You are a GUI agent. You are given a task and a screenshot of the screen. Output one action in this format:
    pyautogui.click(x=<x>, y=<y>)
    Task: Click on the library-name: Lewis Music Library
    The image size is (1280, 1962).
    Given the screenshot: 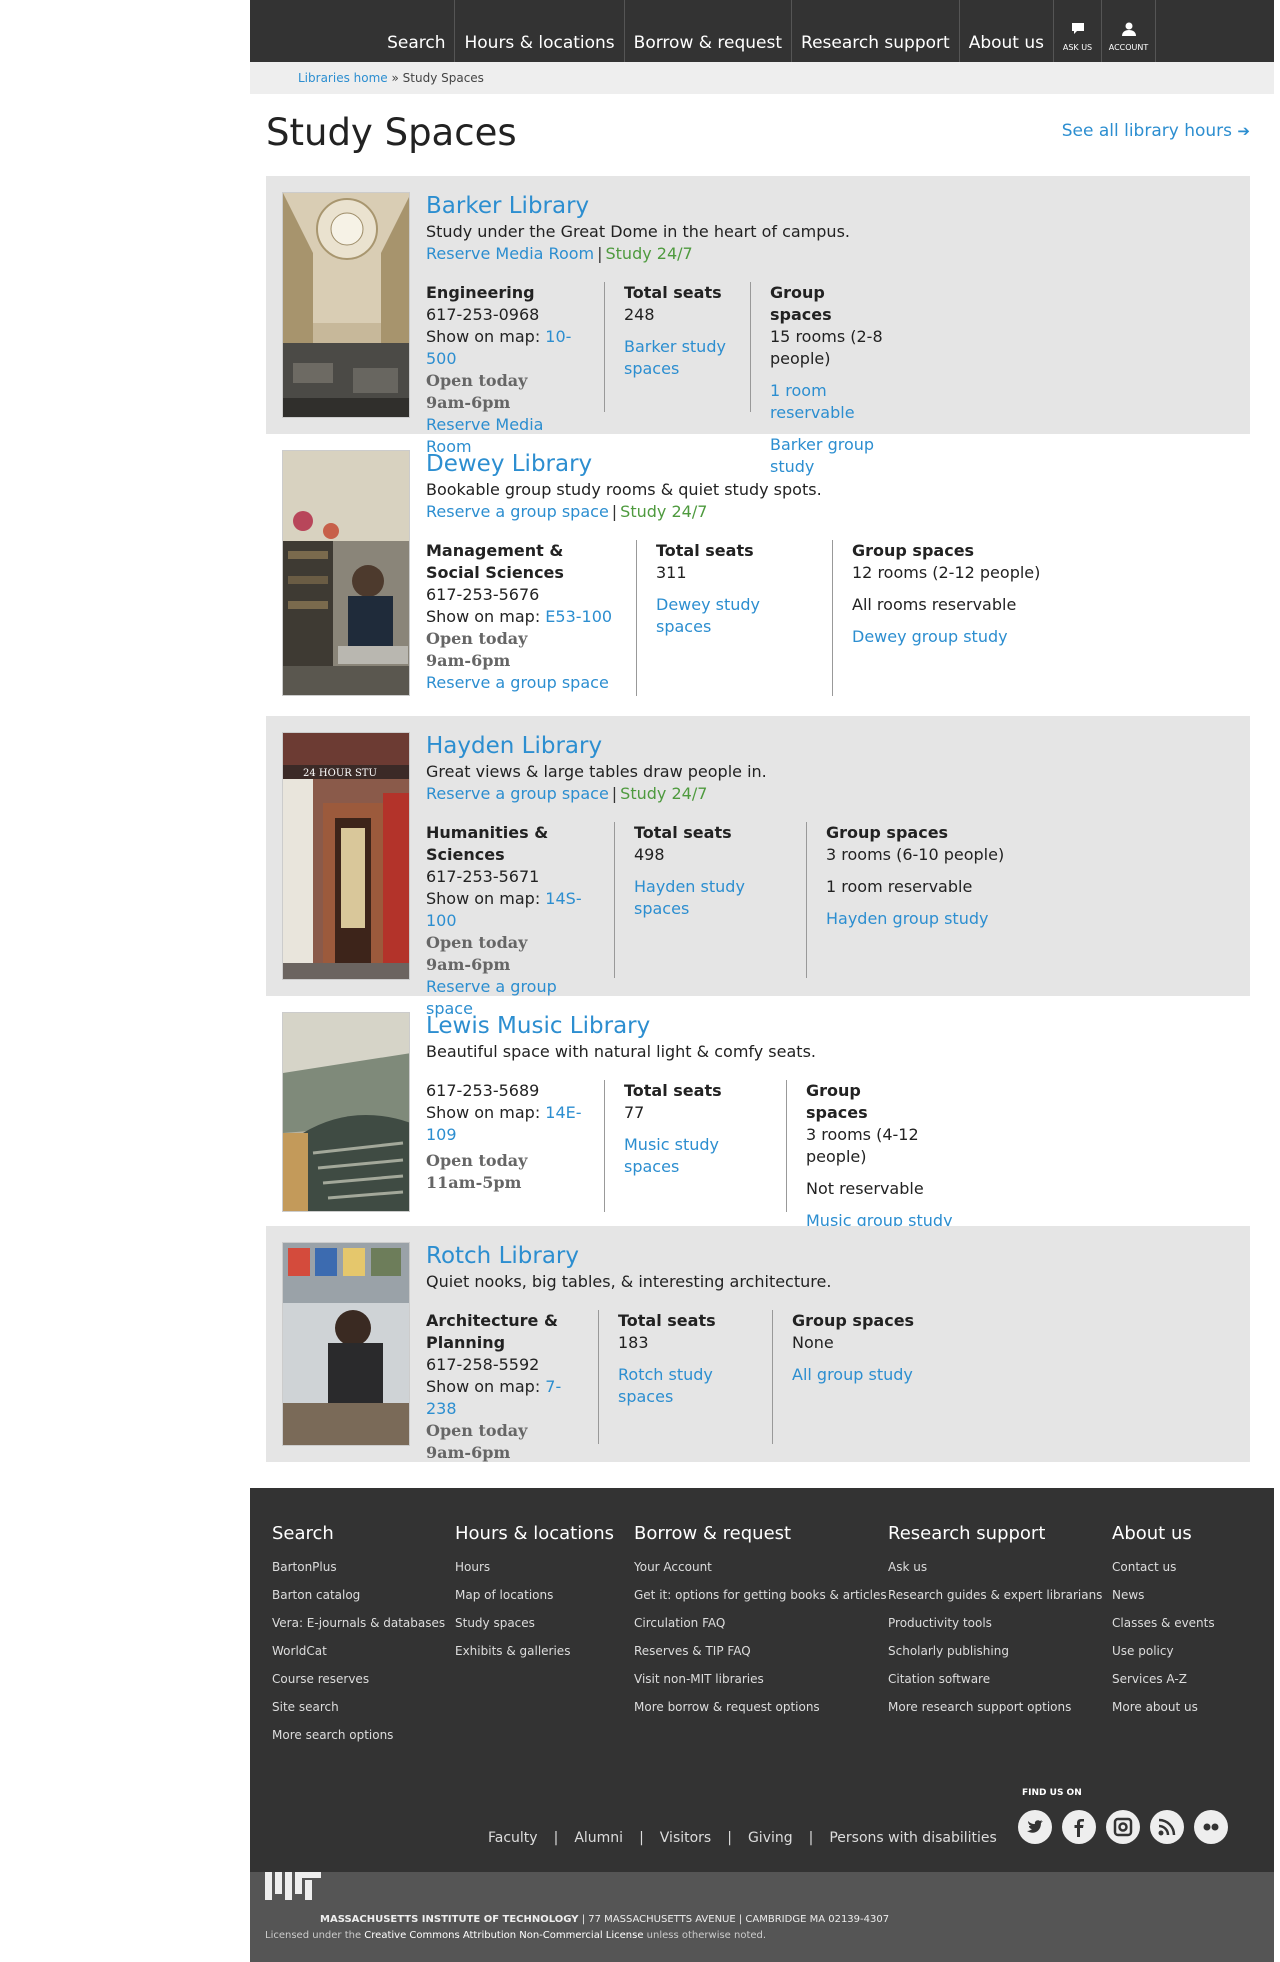 What is the action you would take?
    pyautogui.click(x=538, y=1026)
    